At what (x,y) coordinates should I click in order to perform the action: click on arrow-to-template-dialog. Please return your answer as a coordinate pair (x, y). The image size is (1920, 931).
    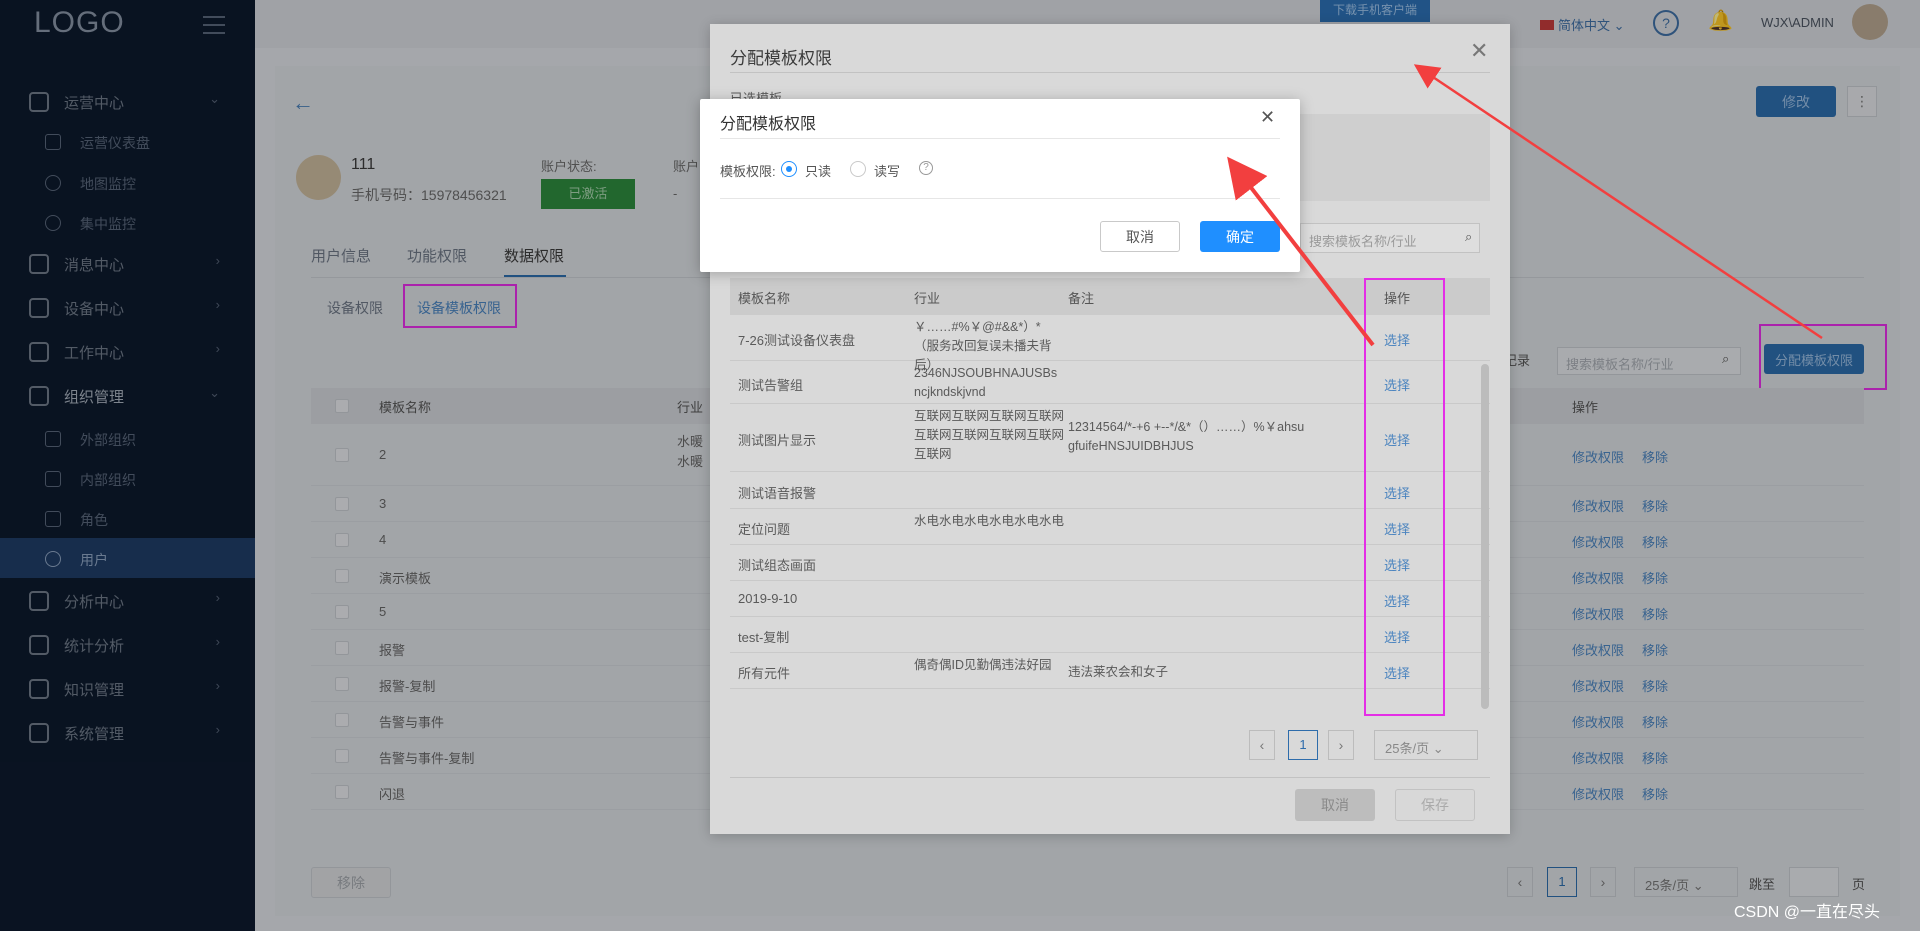
    Looking at the image, I should click on (1618, 202).